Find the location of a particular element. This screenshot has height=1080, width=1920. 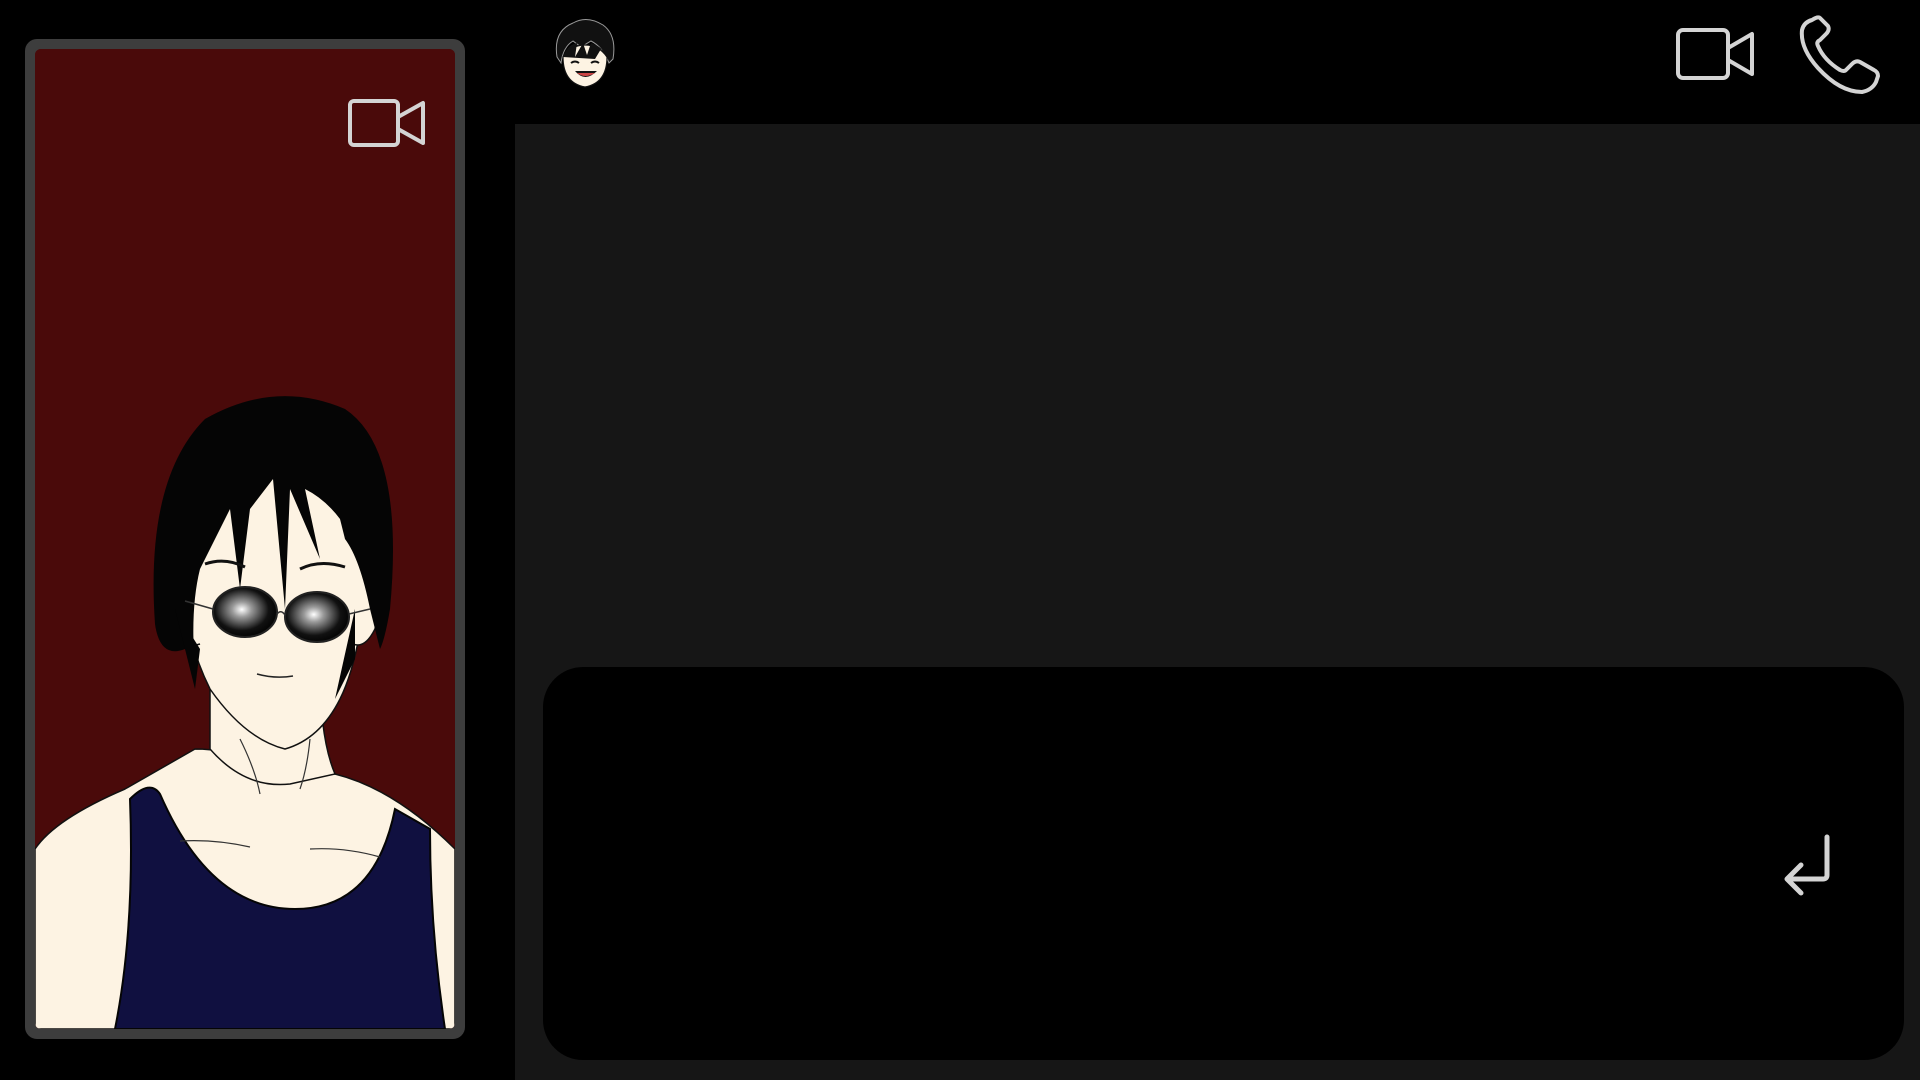

video-call-button is located at coordinates (1715, 54).